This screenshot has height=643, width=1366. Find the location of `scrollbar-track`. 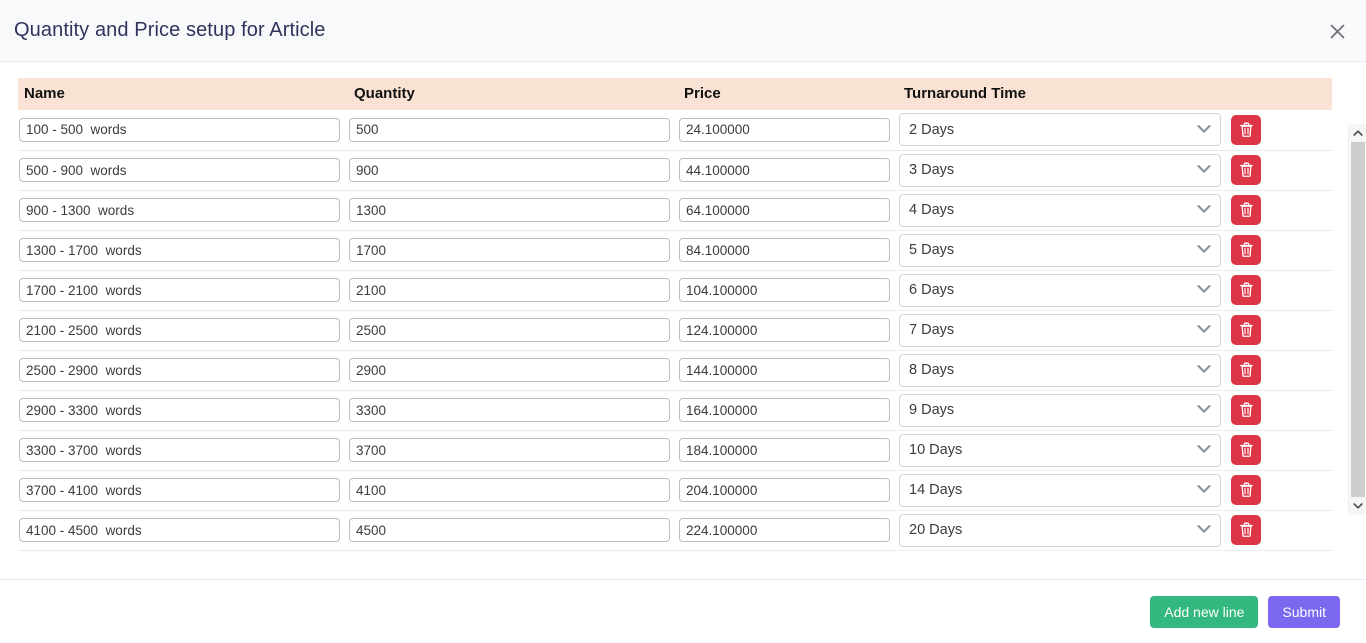

scrollbar-track is located at coordinates (1357, 319).